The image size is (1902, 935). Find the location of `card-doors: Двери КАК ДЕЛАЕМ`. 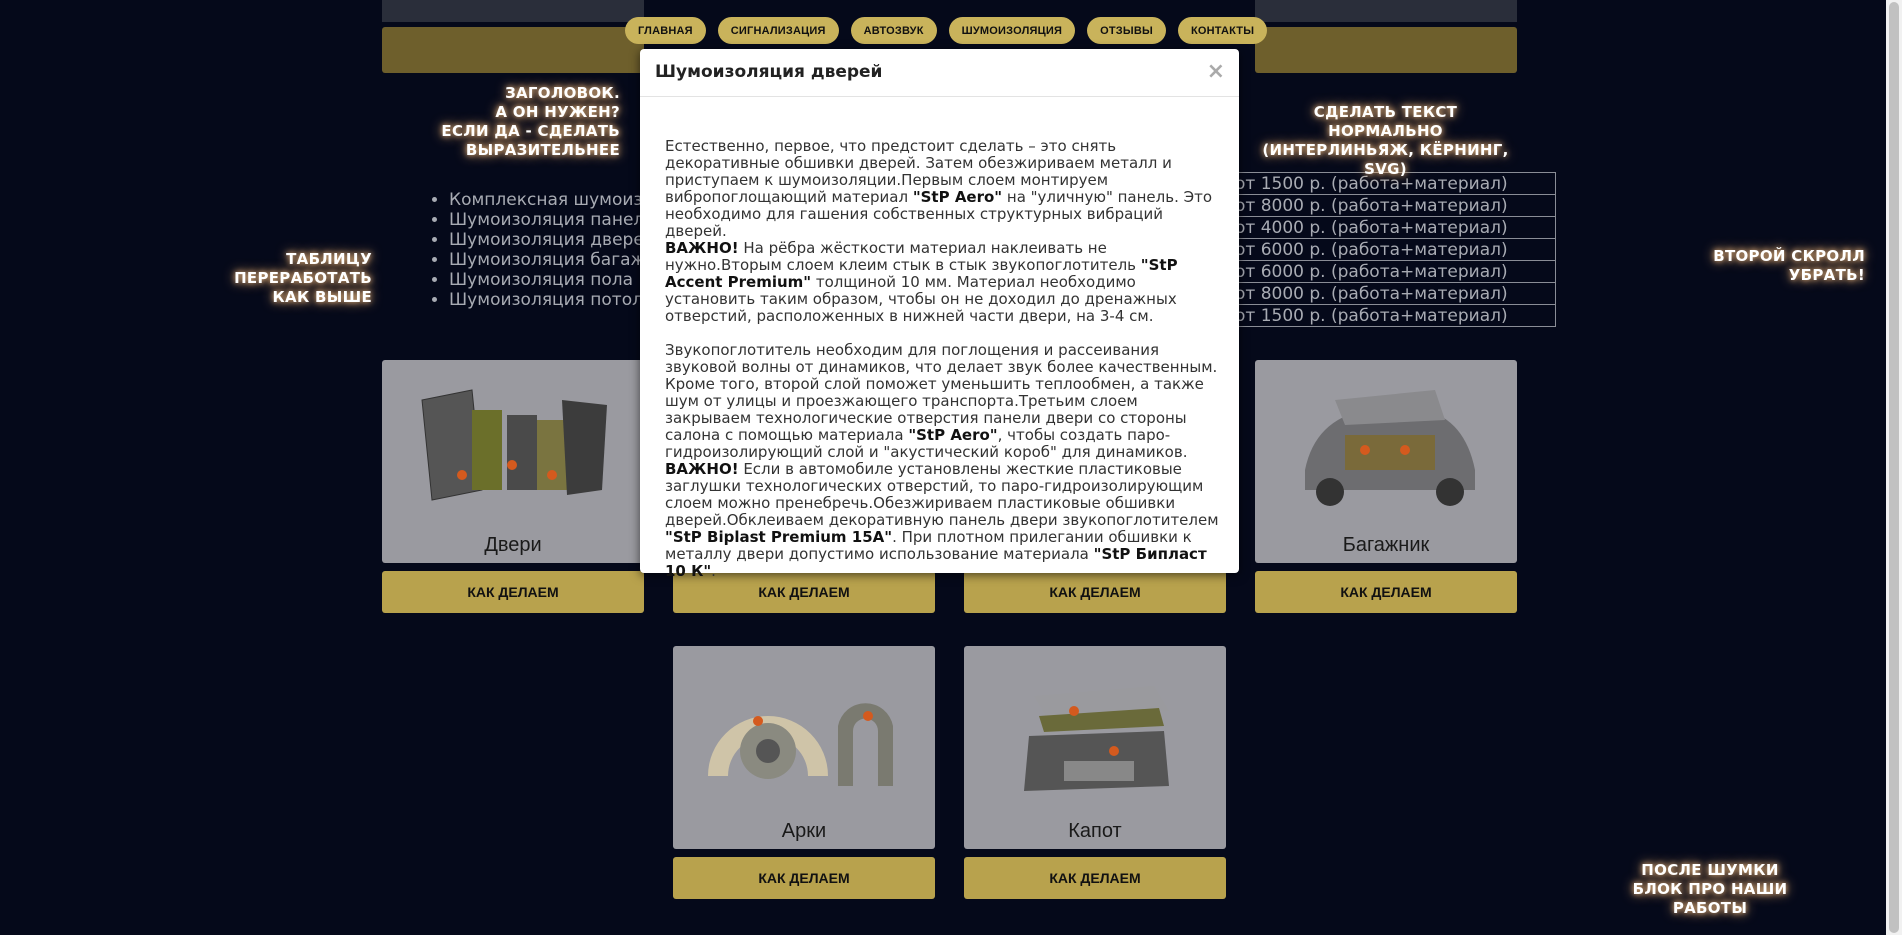

card-doors: Двери КАК ДЕЛАЕМ is located at coordinates (513, 486).